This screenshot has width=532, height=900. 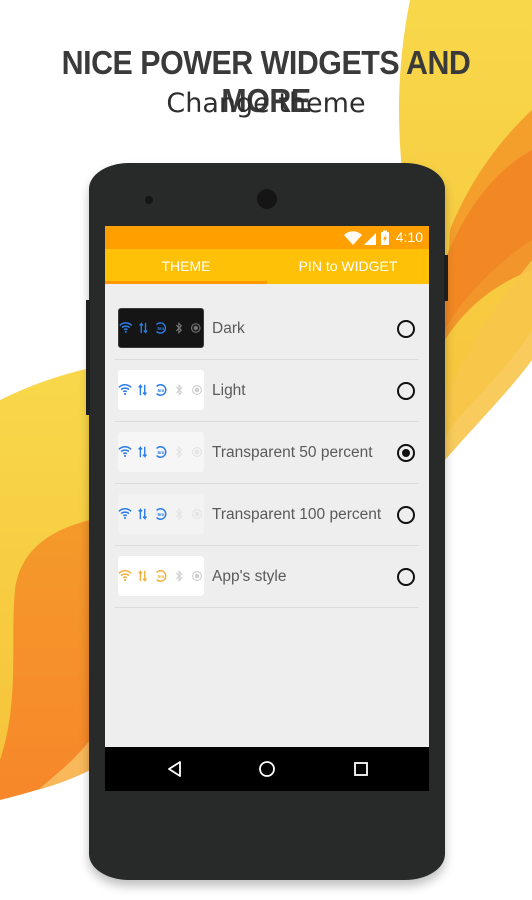 I want to click on theme-row-transparent-100: 5m Transparent 100 percent, so click(x=267, y=515).